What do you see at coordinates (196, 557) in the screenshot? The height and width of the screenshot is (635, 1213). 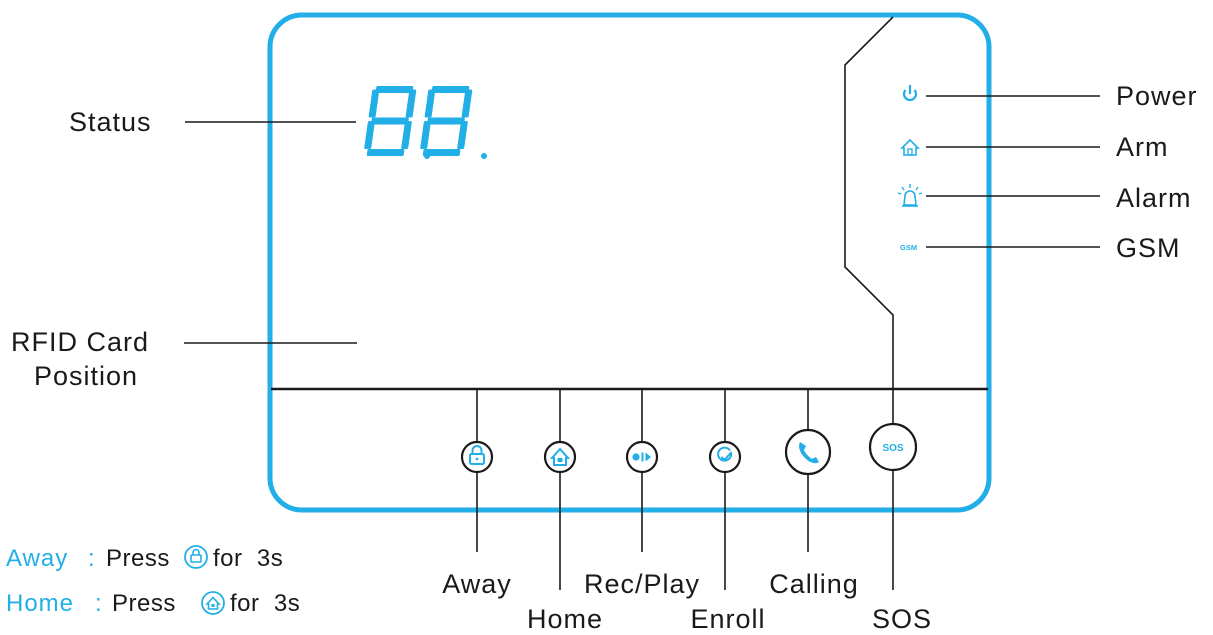 I see `padlock-icon` at bounding box center [196, 557].